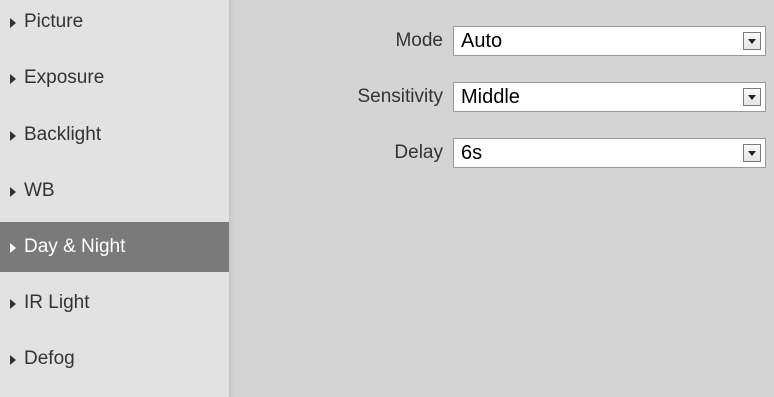  What do you see at coordinates (490, 97) in the screenshot?
I see `sensitivity-value: Middle` at bounding box center [490, 97].